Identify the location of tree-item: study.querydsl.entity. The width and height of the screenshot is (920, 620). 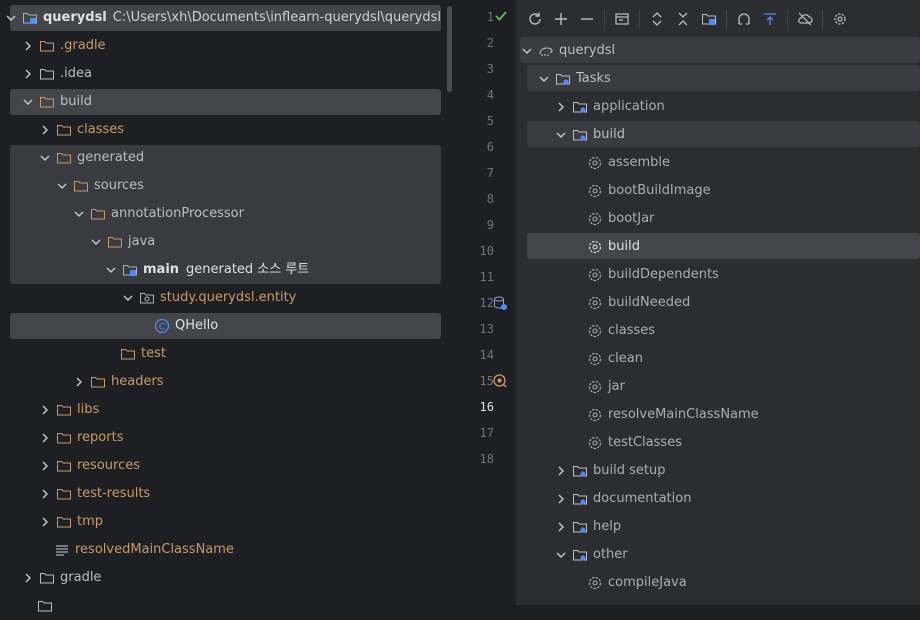
(208, 298).